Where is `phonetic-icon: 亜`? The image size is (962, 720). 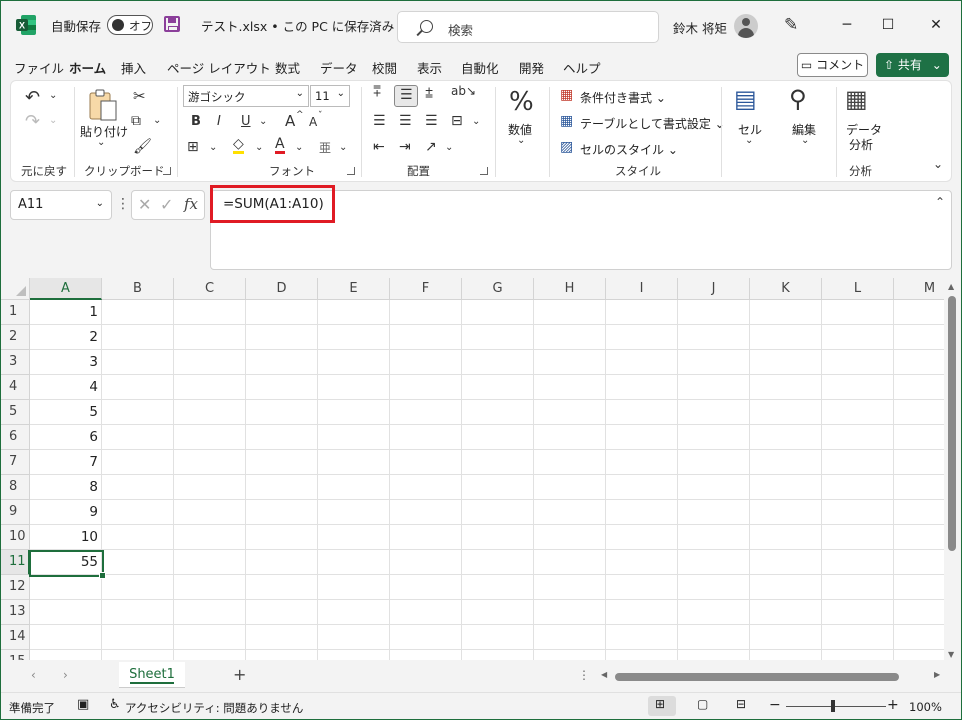
phonetic-icon: 亜 is located at coordinates (325, 147).